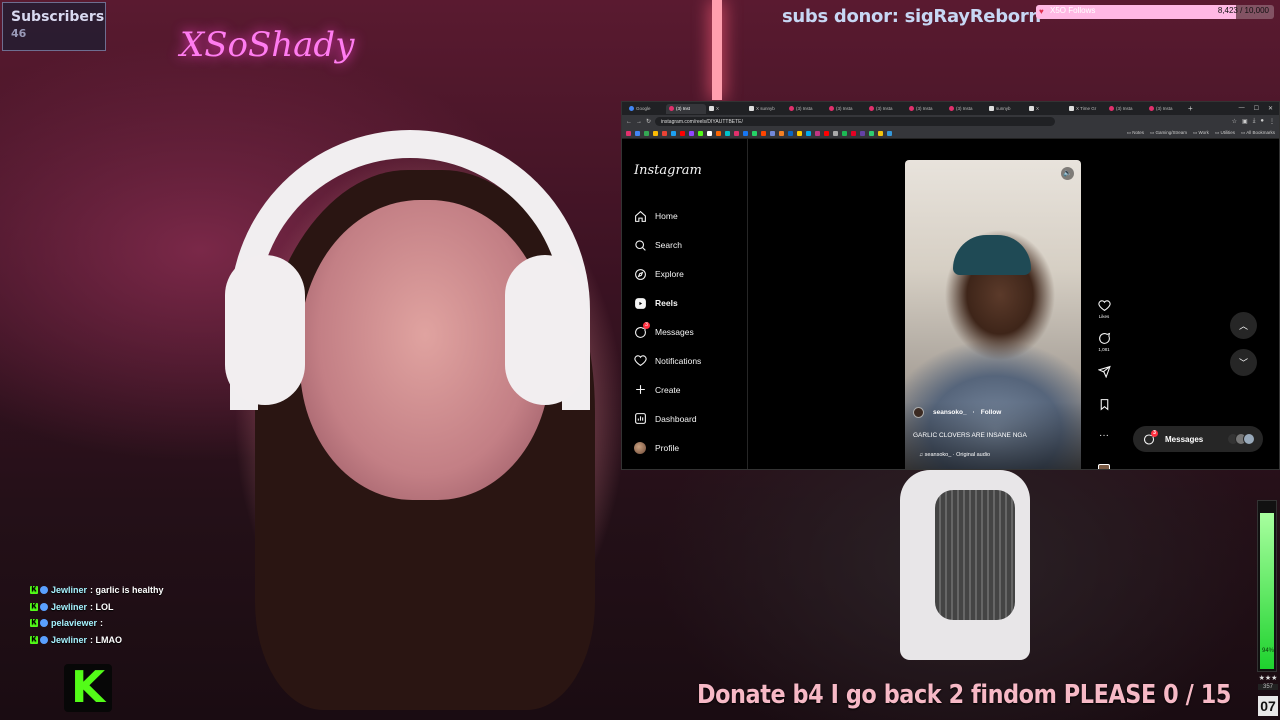 This screenshot has height=720, width=1280. What do you see at coordinates (1225, 133) in the screenshot?
I see `bookmark-folder: ▭ Utilities` at bounding box center [1225, 133].